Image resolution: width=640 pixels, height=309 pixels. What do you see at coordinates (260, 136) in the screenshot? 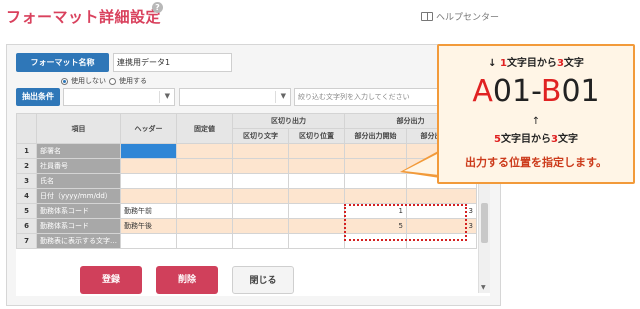
I see `header-delimit-char: 区切り文字` at bounding box center [260, 136].